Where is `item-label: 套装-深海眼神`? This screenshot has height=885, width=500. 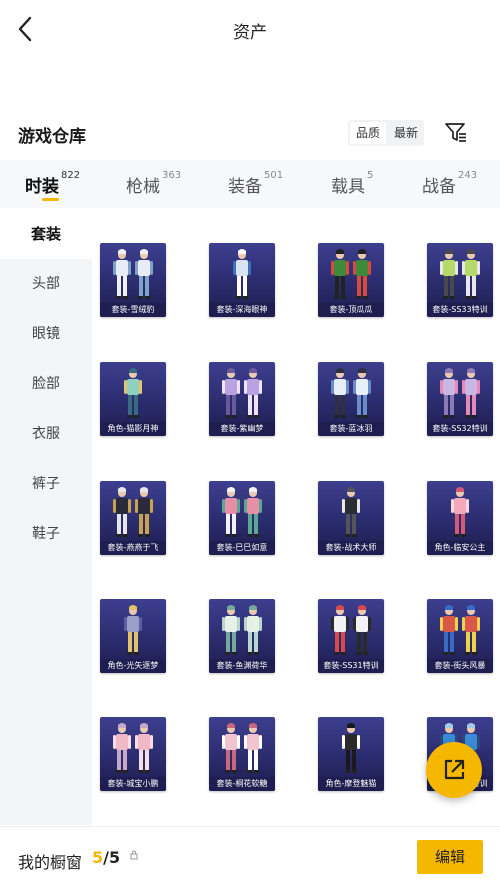 item-label: 套装-深海眼神 is located at coordinates (242, 310).